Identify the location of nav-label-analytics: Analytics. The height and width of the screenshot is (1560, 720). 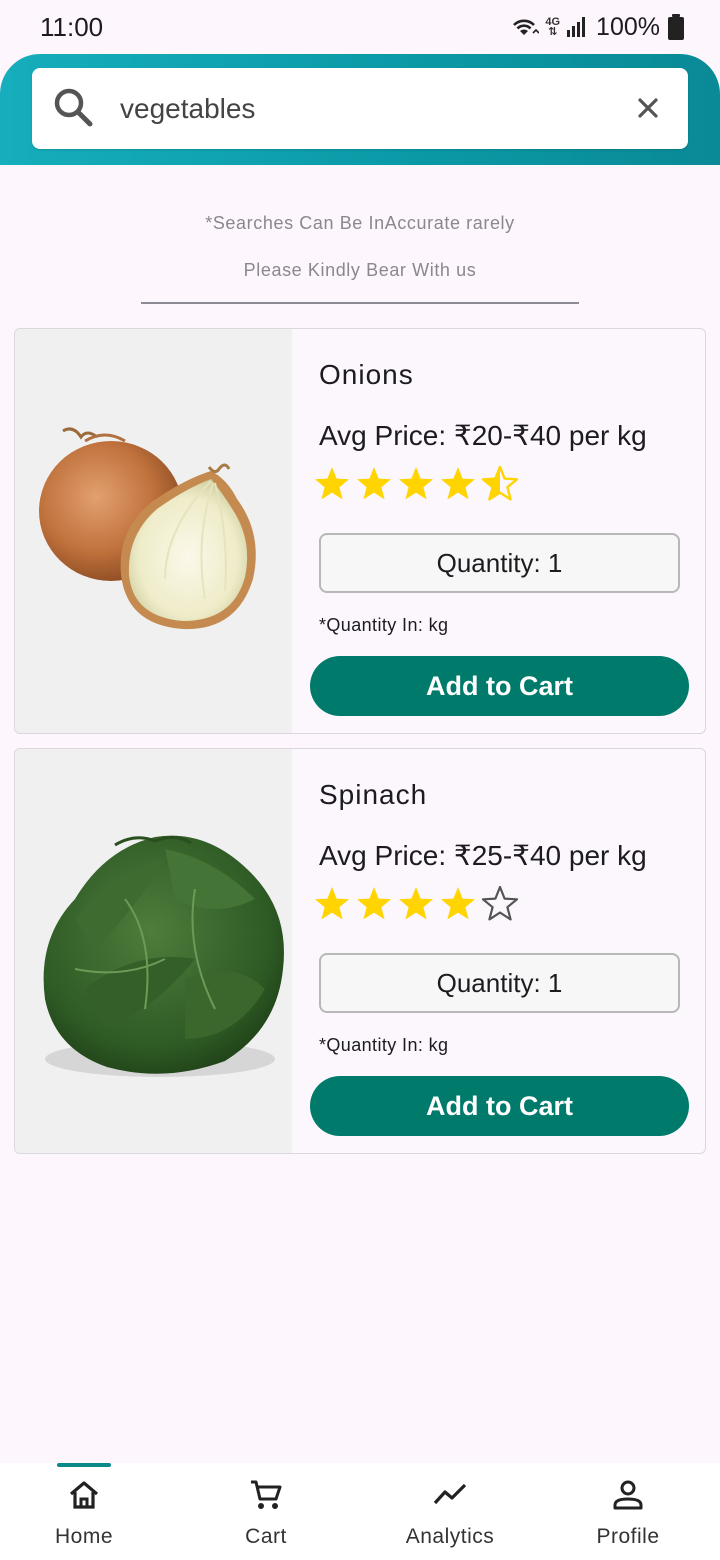
(450, 1536).